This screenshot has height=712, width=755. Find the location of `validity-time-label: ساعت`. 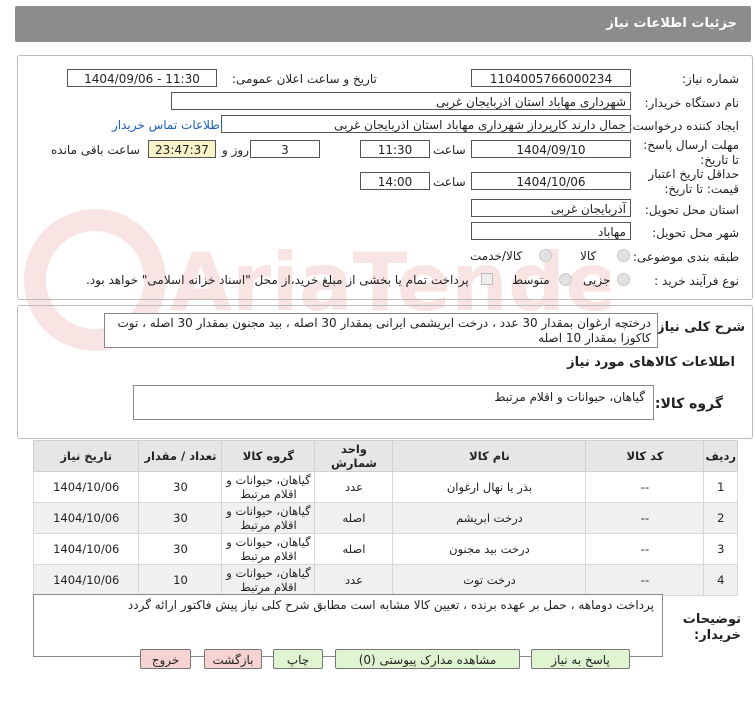

validity-time-label: ساعت is located at coordinates (449, 182).